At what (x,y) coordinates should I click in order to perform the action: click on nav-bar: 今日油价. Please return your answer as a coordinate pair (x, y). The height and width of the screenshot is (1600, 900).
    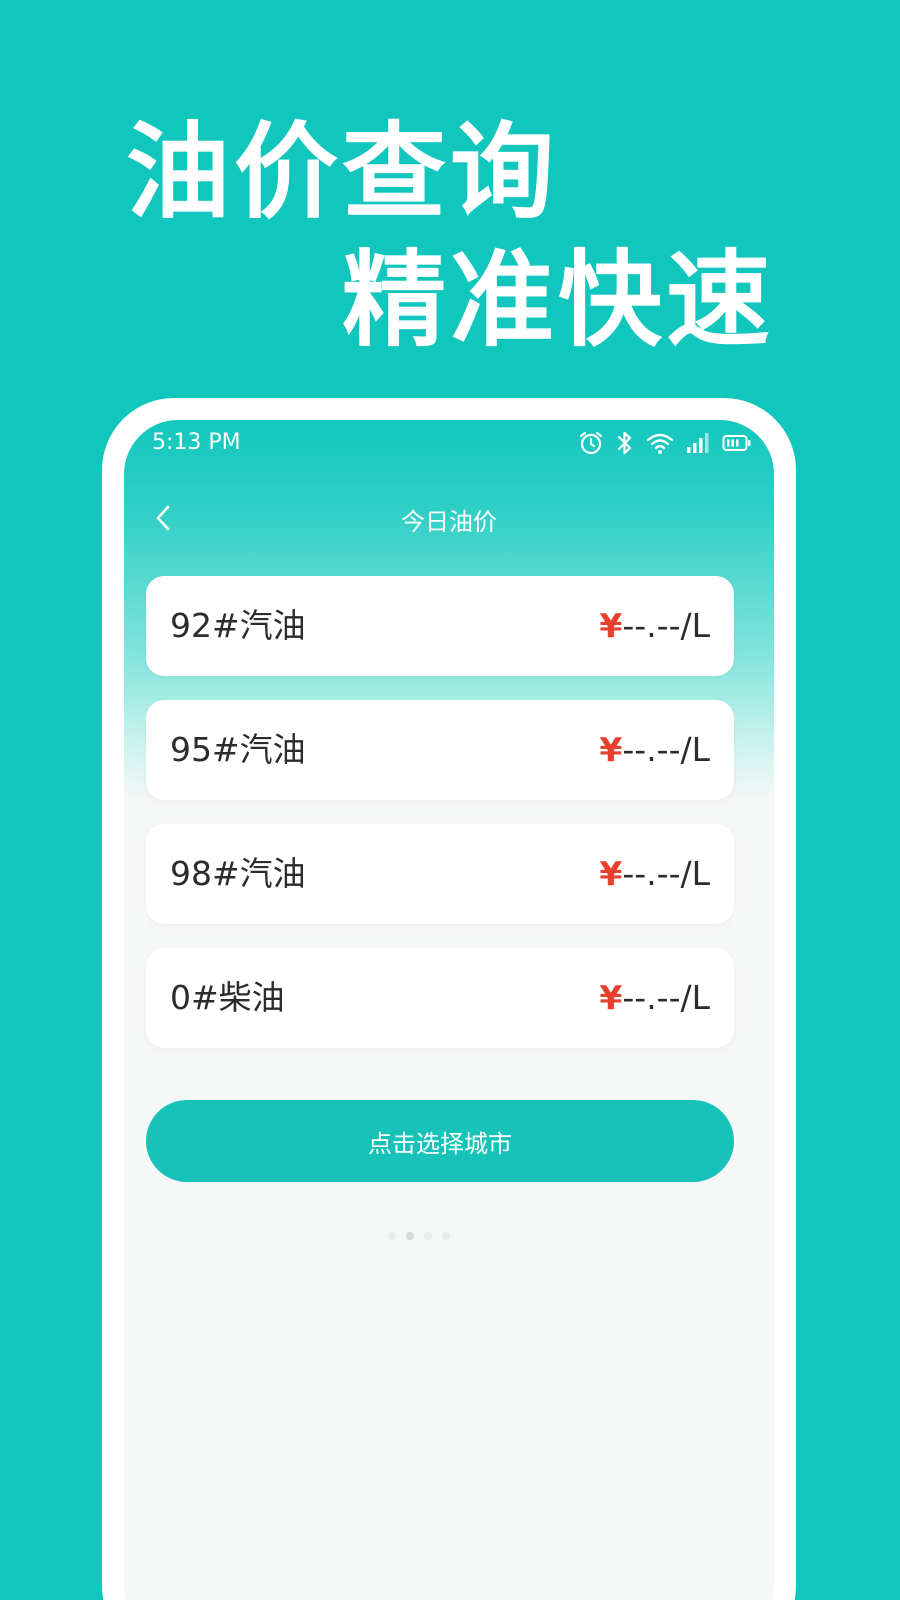
    Looking at the image, I should click on (449, 520).